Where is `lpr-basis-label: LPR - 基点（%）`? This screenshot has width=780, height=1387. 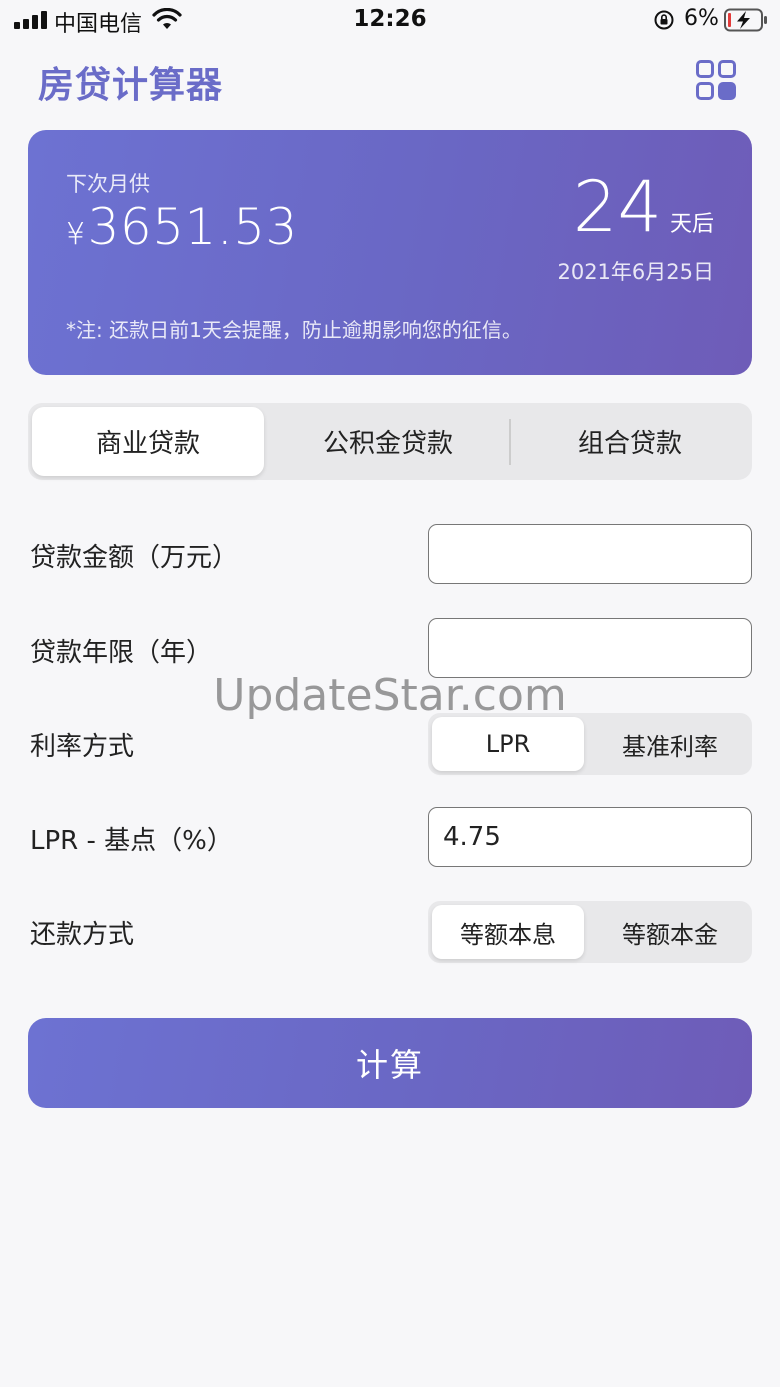
lpr-basis-label: LPR - 基点（%） is located at coordinates (131, 841).